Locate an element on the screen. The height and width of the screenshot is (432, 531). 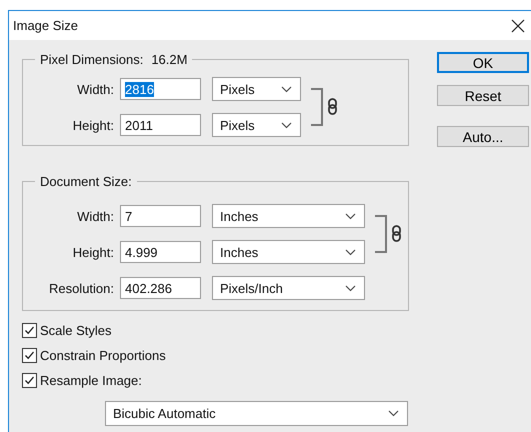
checkbox-option: Scale Styles is located at coordinates (67, 330).